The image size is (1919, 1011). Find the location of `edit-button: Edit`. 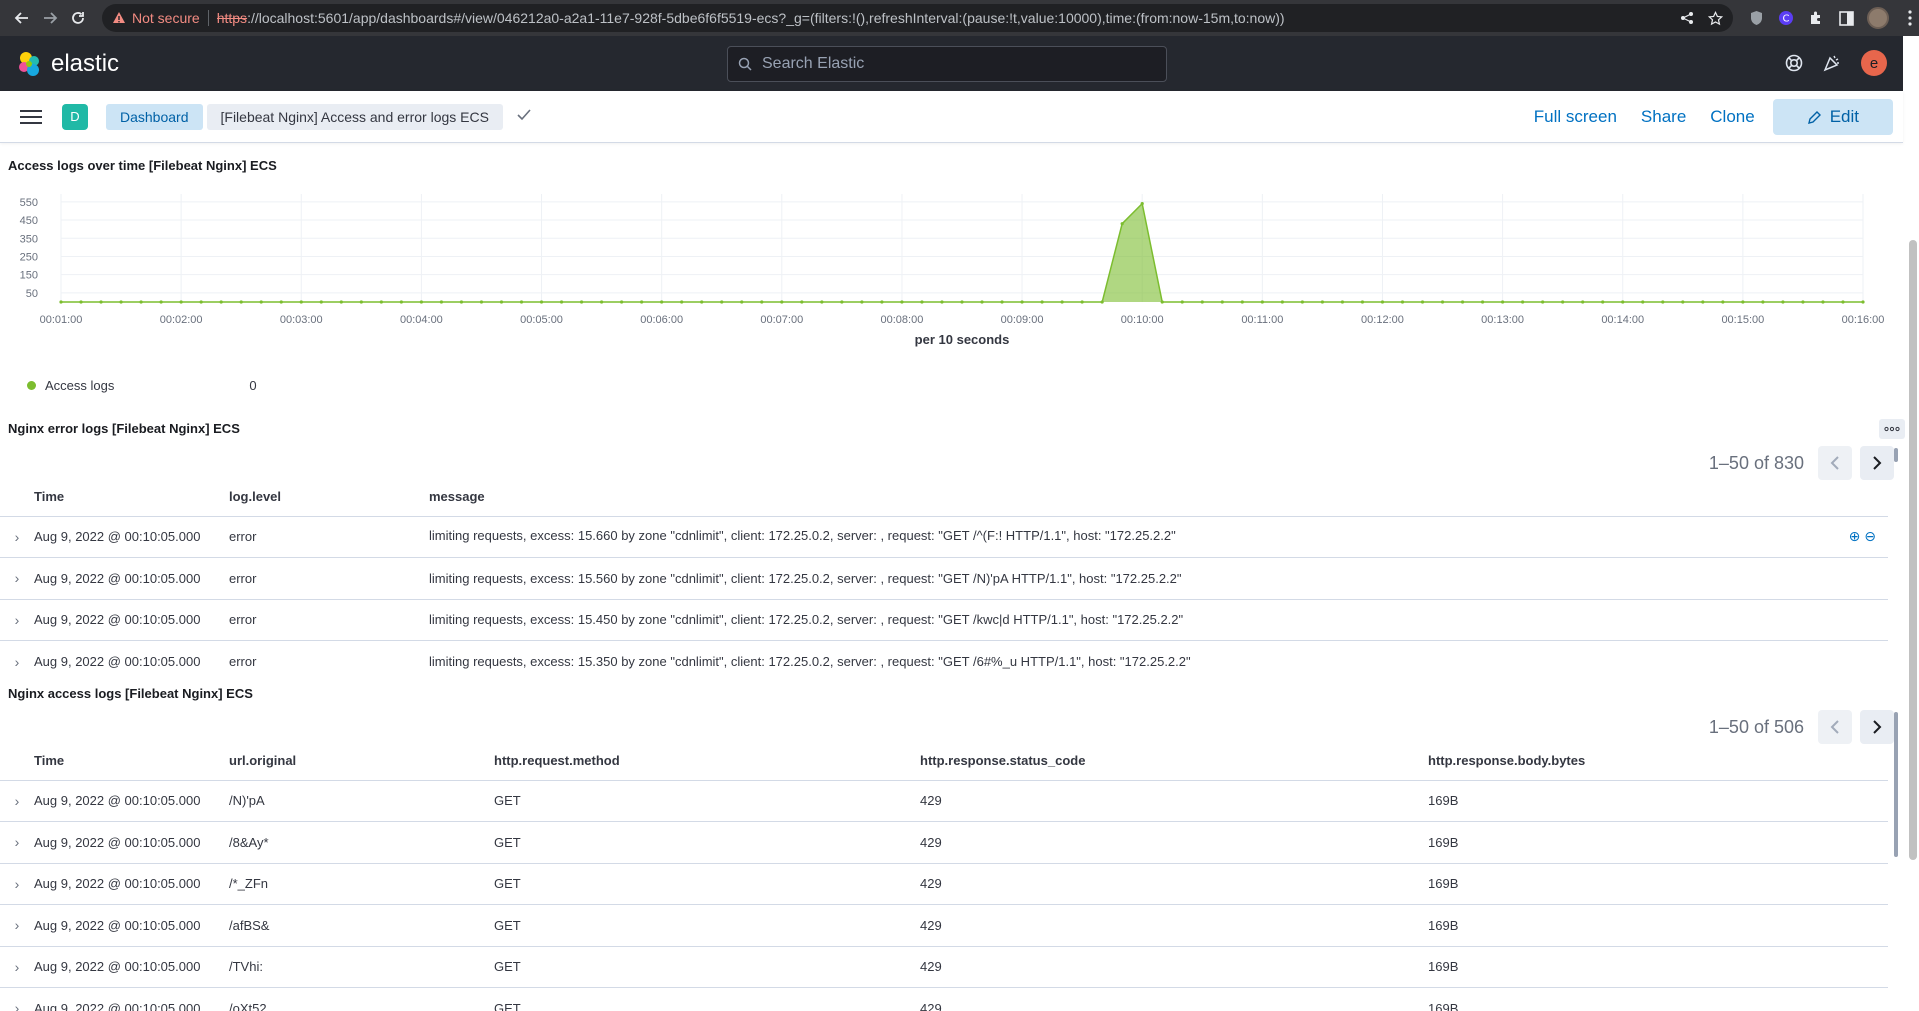

edit-button: Edit is located at coordinates (1832, 117).